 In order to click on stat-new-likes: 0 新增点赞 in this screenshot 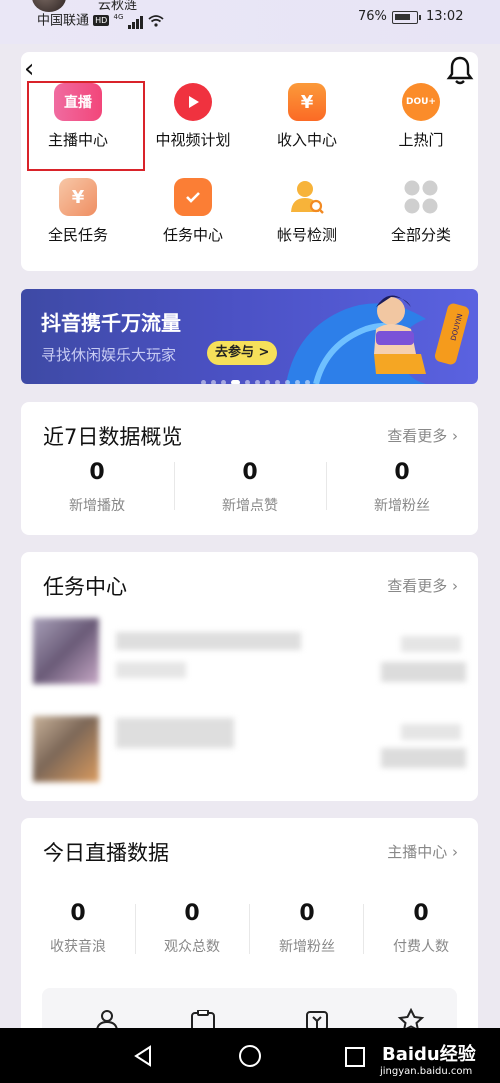, I will do `click(250, 487)`.